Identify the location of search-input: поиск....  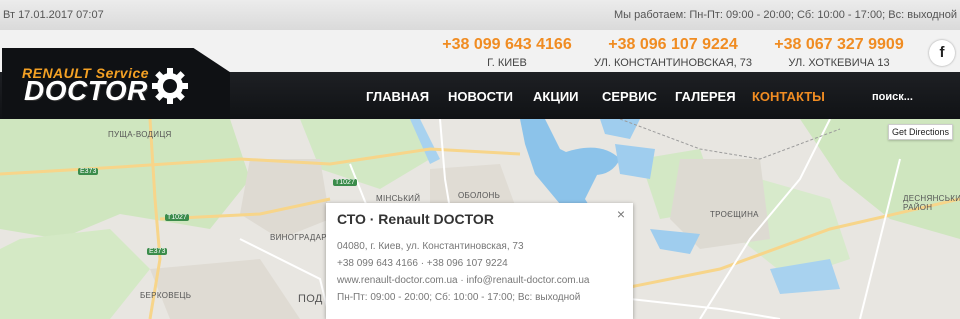
(892, 97).